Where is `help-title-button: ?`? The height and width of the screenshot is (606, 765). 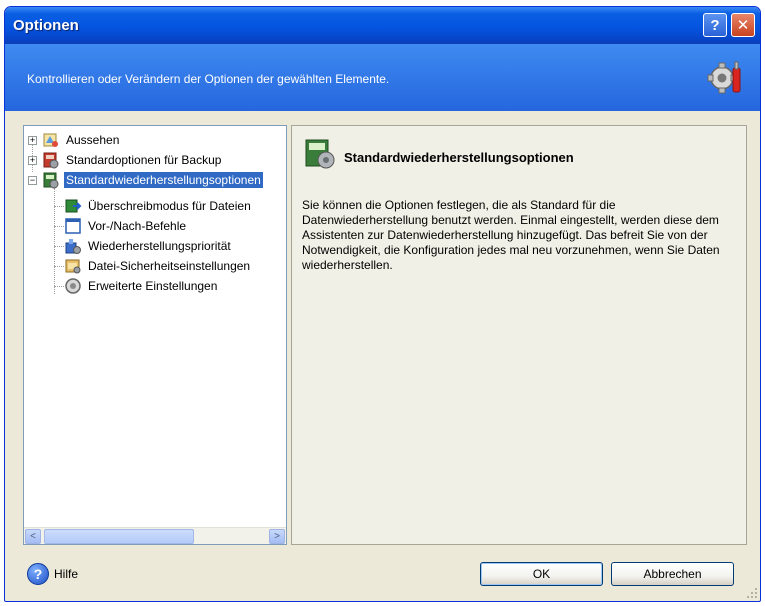
help-title-button: ? is located at coordinates (715, 25).